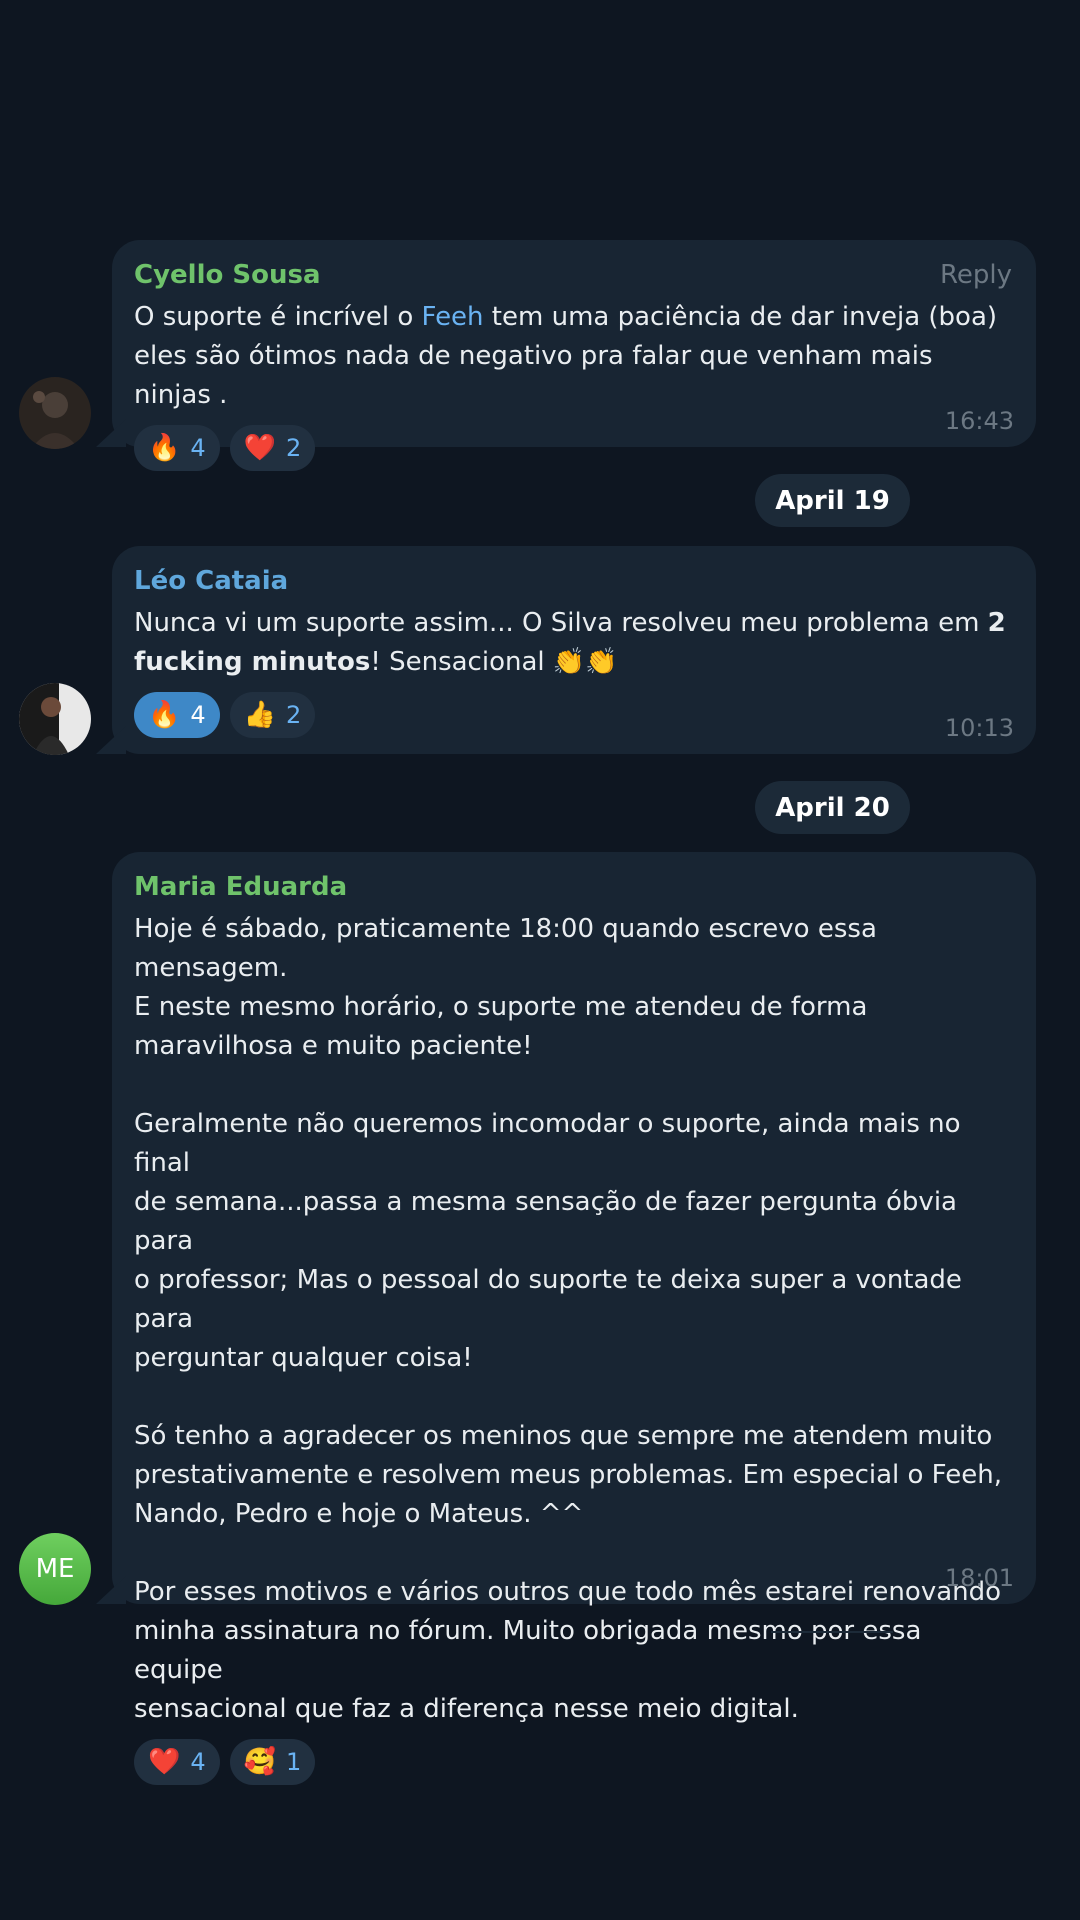 The height and width of the screenshot is (1920, 1080). What do you see at coordinates (294, 1762) in the screenshot?
I see `reaction-count: 1` at bounding box center [294, 1762].